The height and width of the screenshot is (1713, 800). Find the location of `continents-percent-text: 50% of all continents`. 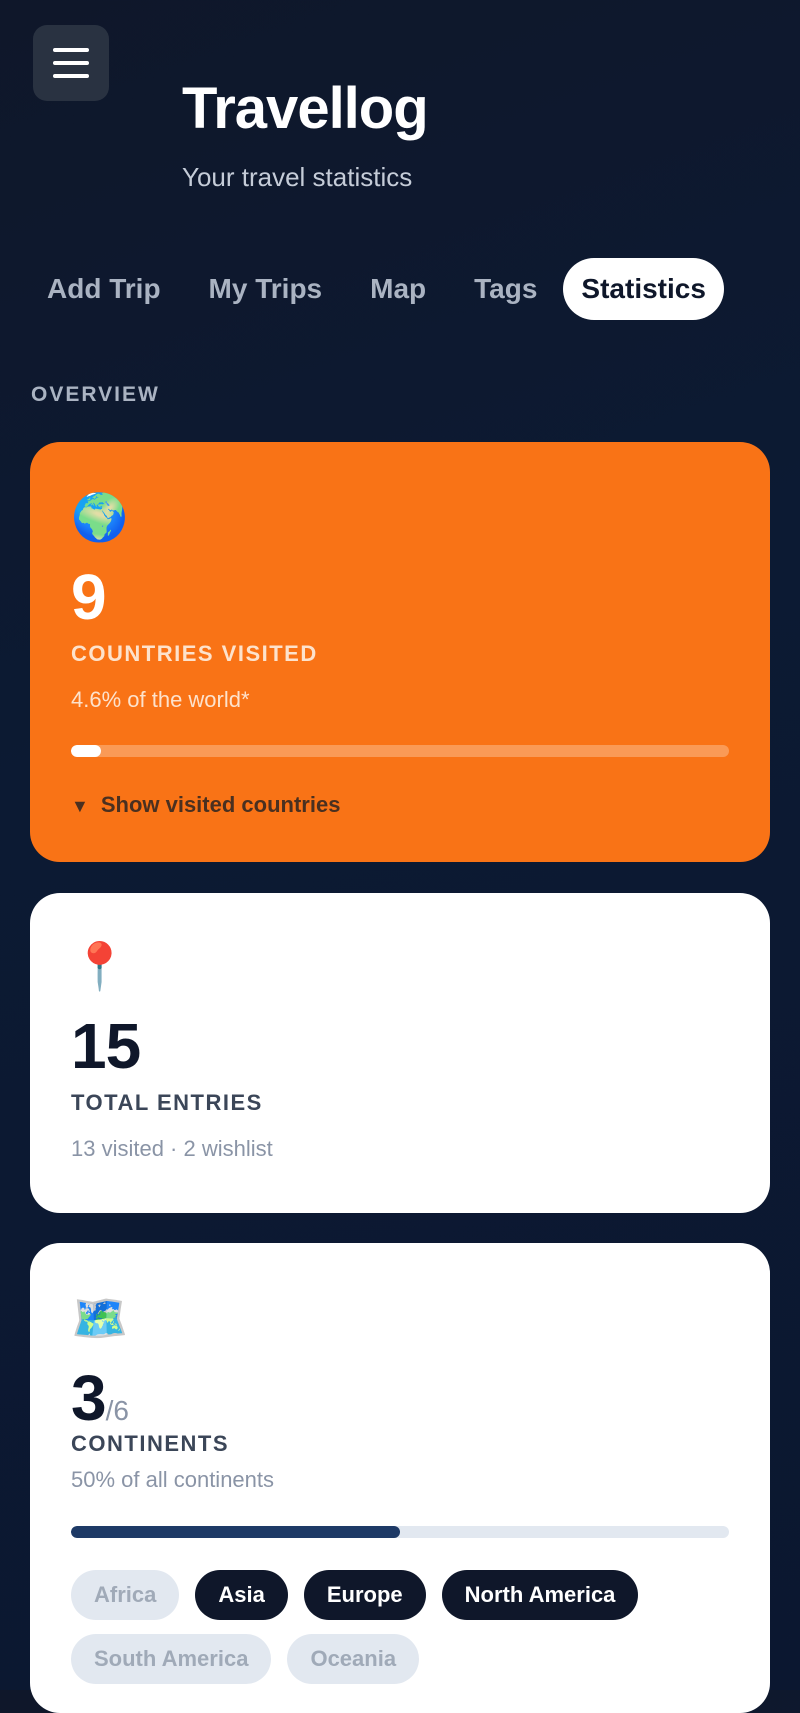

continents-percent-text: 50% of all continents is located at coordinates (173, 1479).